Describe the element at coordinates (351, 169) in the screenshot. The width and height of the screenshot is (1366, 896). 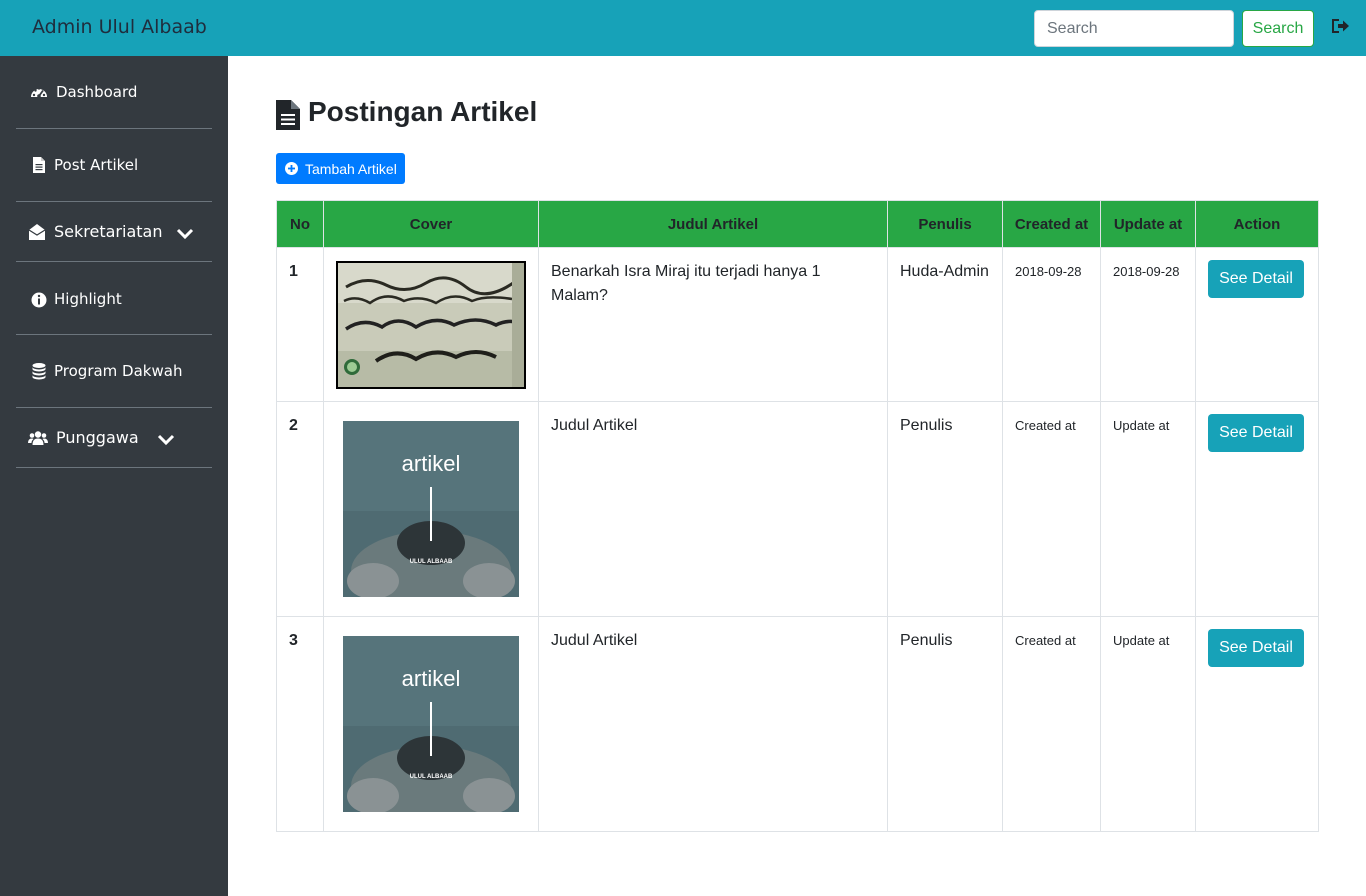
I see `add-article-label: Tambah Artikel` at that location.